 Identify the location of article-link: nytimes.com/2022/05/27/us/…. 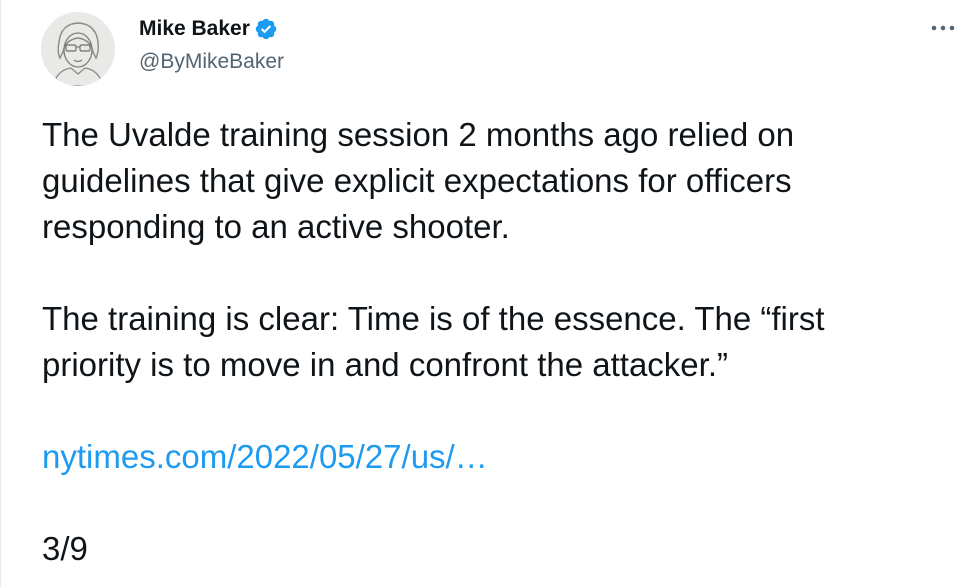
(502, 457).